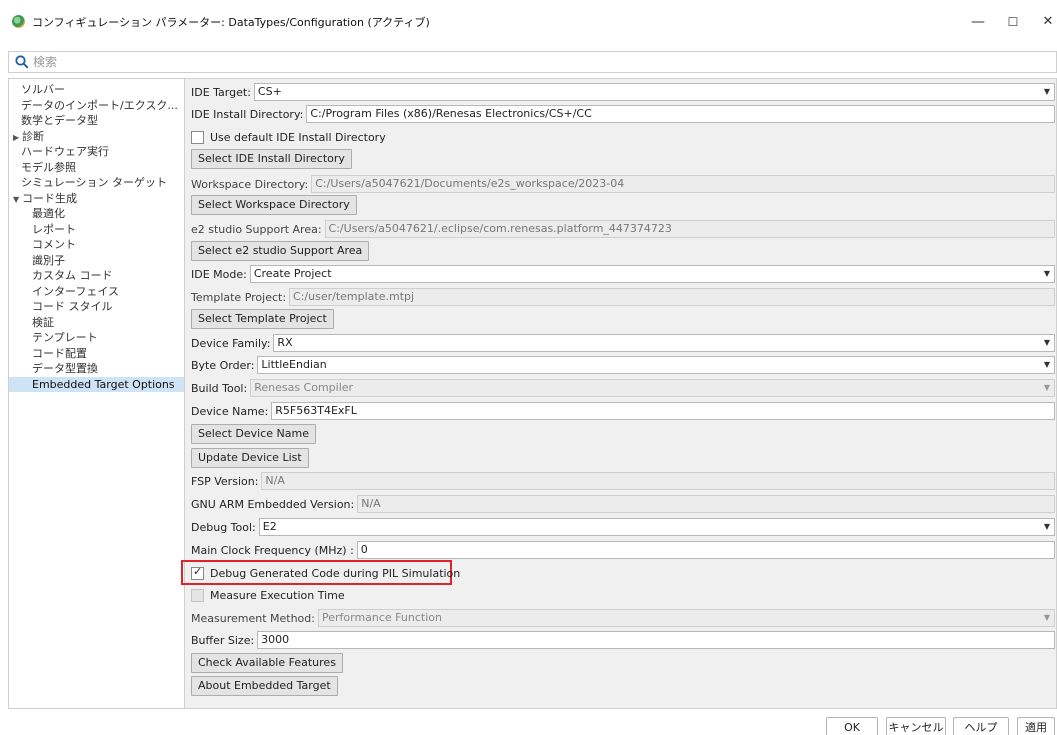 The image size is (1057, 735). What do you see at coordinates (250, 184) in the screenshot?
I see `workspace-dir-label: Workspace Directory:` at bounding box center [250, 184].